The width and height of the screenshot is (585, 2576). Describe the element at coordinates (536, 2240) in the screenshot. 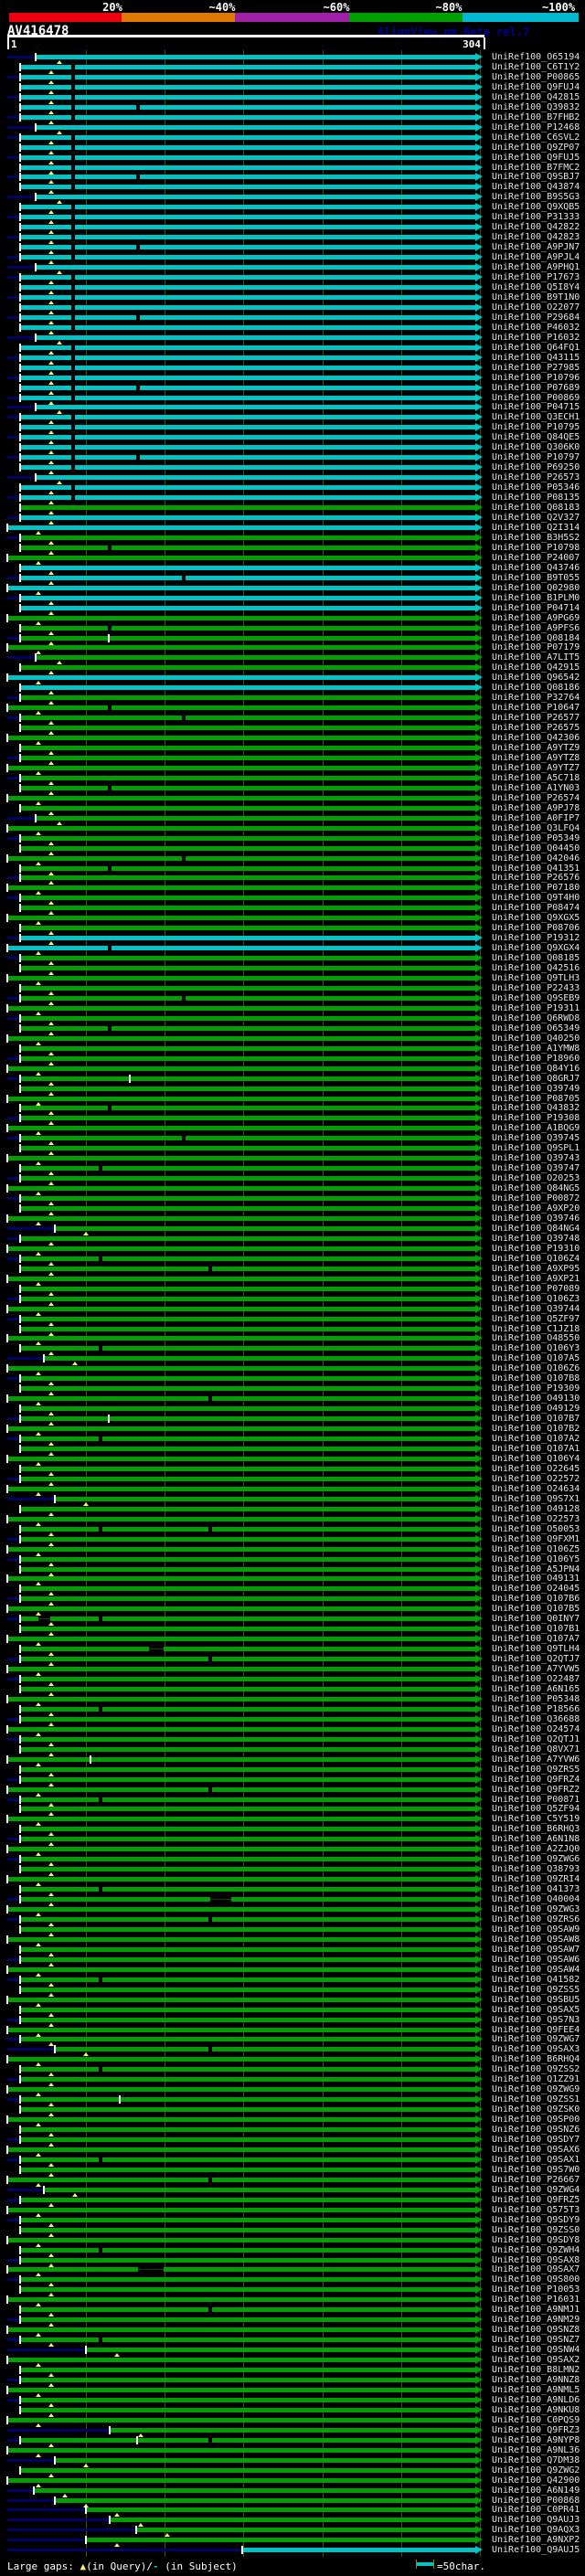

I see `hit-label: UniRef100_Q9SDY8` at that location.